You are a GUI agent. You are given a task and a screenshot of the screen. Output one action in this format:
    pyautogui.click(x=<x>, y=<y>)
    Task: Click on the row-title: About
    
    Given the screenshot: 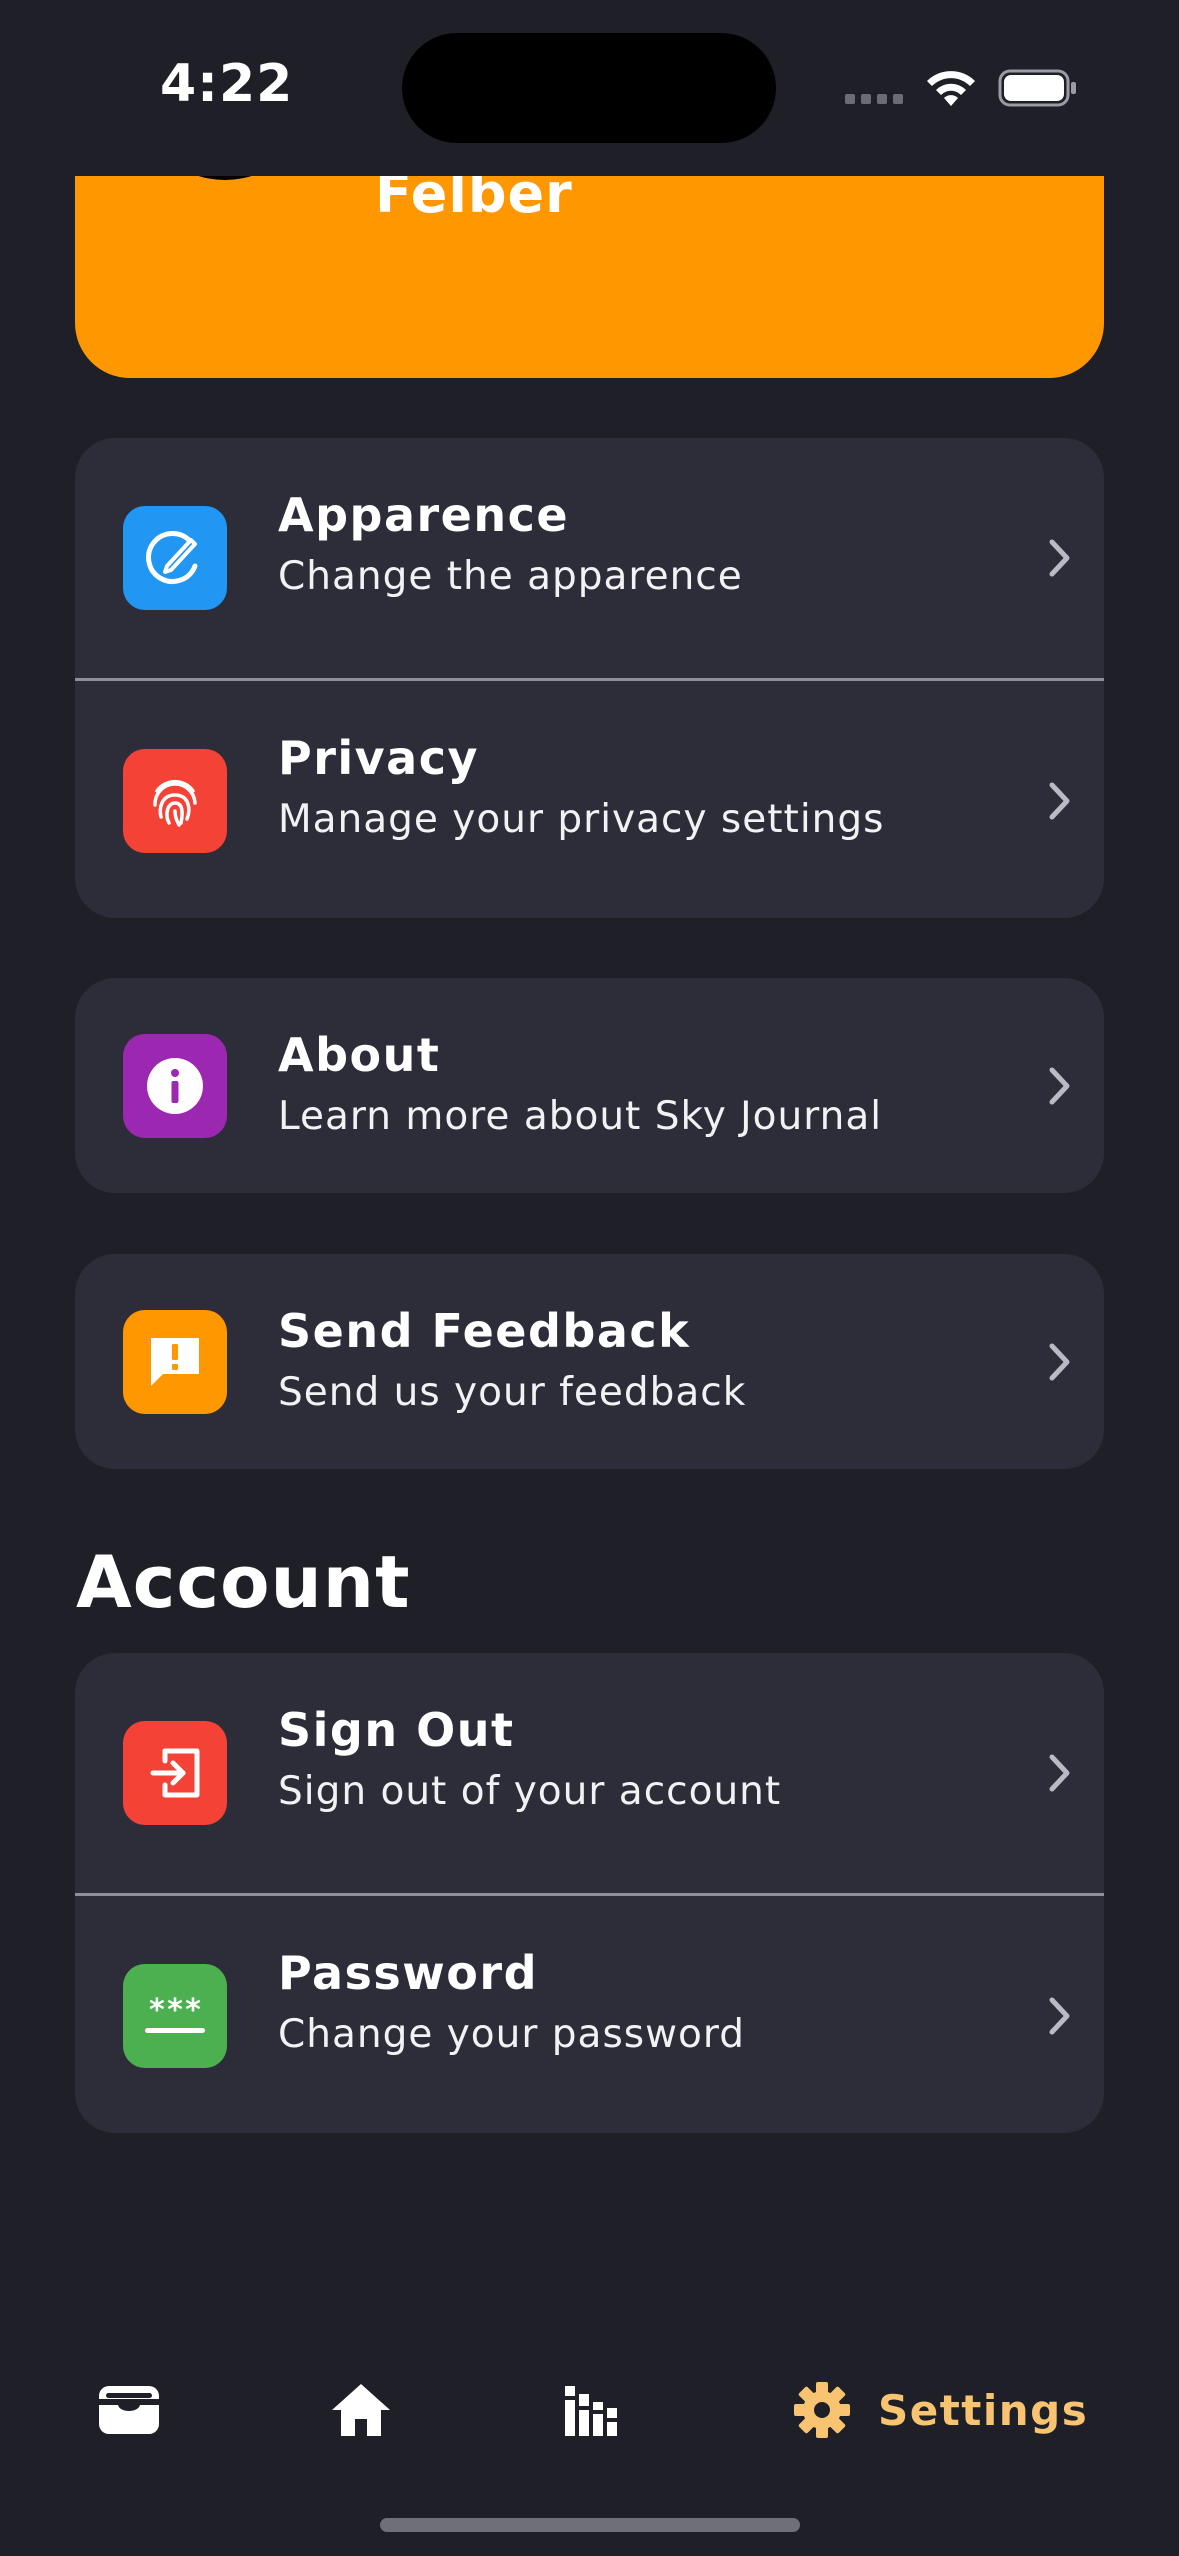 What is the action you would take?
    pyautogui.click(x=359, y=1055)
    